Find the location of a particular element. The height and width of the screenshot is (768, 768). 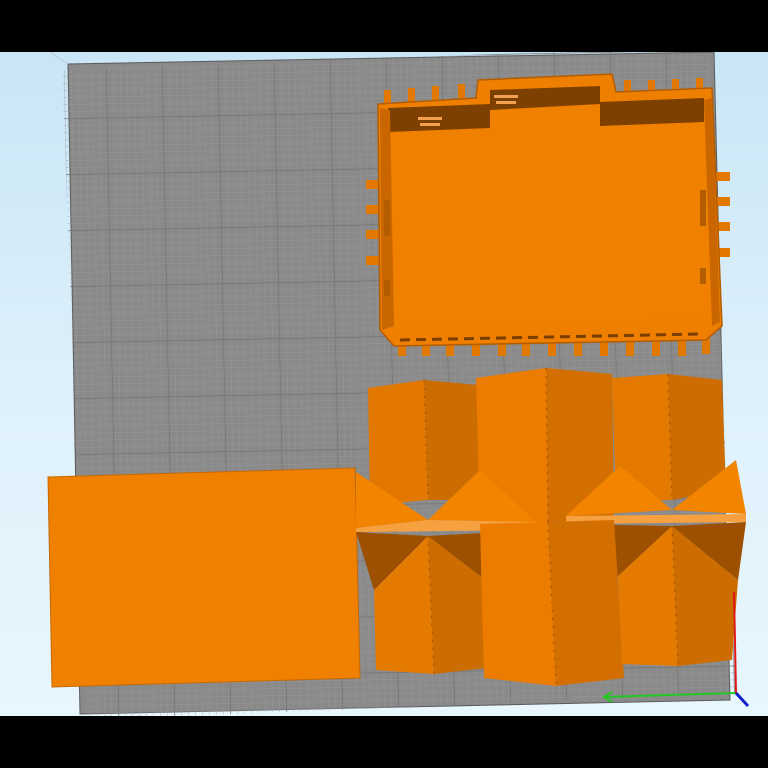

flat-panel-model is located at coordinates (204, 577).